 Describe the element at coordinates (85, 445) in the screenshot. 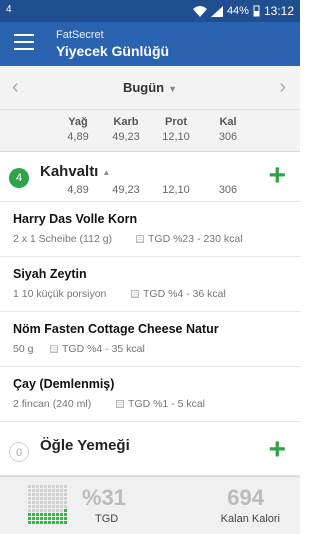

I see `meal-name: Öğle Yemeği` at that location.